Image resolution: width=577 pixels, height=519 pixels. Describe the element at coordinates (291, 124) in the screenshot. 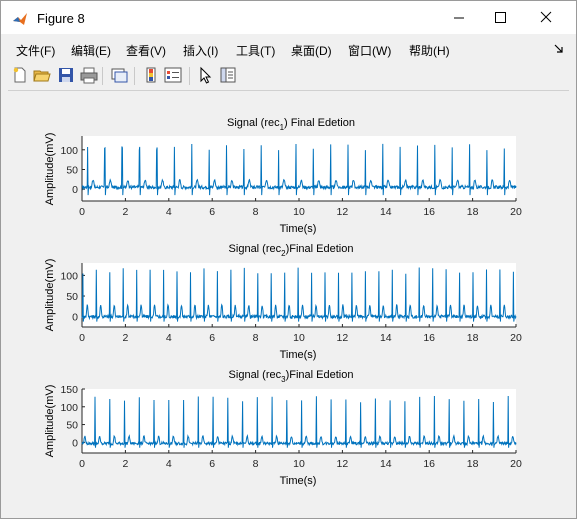

I see `subplot-1-title: Signal (rec1) Final Edetion` at that location.